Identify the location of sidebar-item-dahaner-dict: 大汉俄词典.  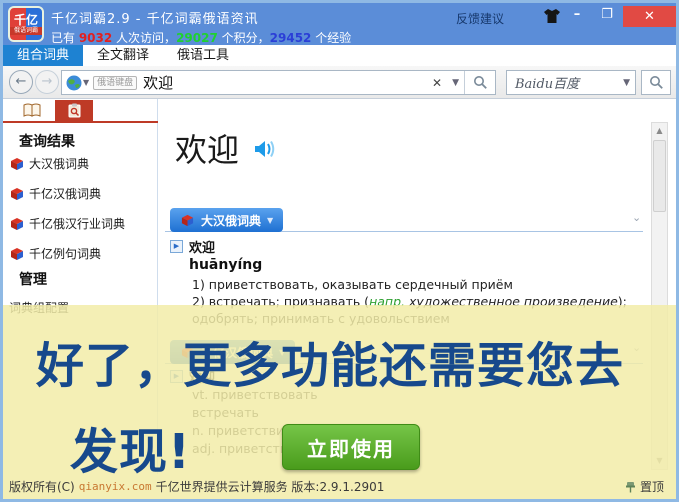
(49, 163).